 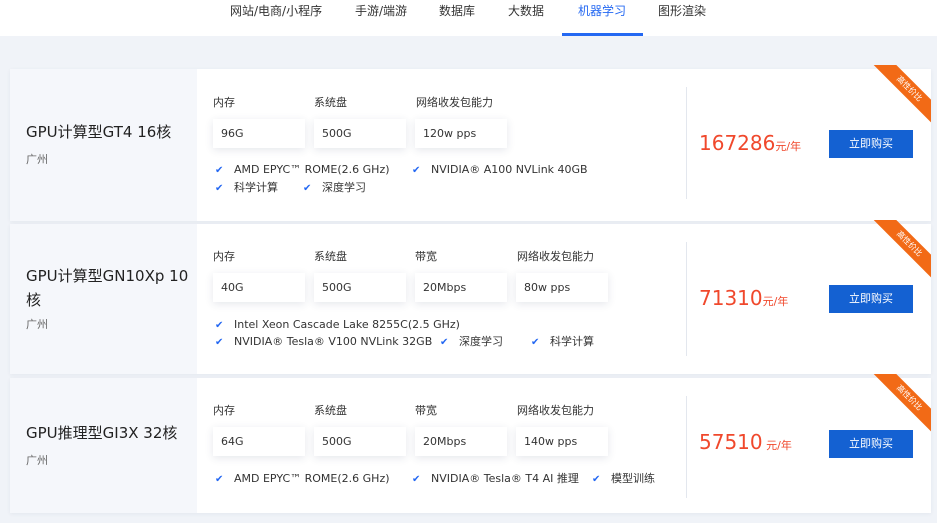 What do you see at coordinates (562, 441) in the screenshot?
I see `field-value-pps: 140w pps` at bounding box center [562, 441].